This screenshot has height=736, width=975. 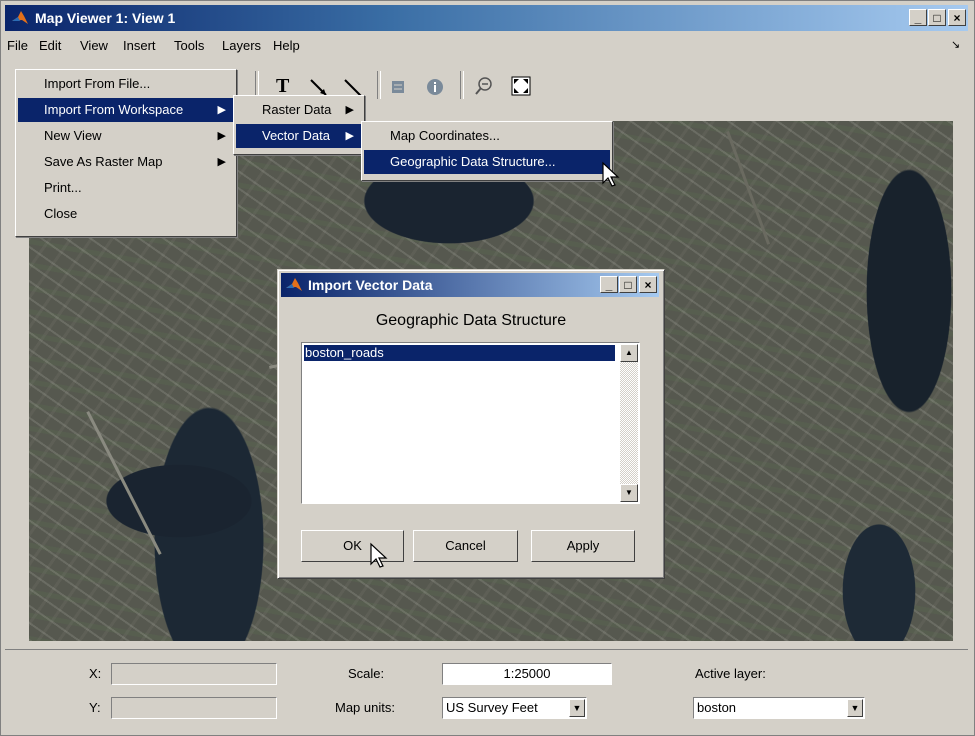 I want to click on dialog-title: Import Vector Data, so click(x=370, y=285).